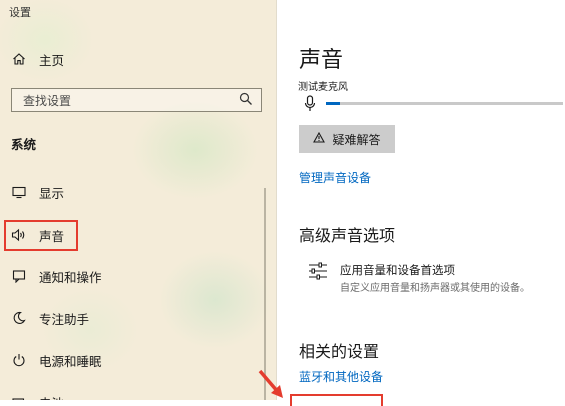 This screenshot has width=565, height=406. What do you see at coordinates (24, 144) in the screenshot?
I see `section-label-system: 系统` at bounding box center [24, 144].